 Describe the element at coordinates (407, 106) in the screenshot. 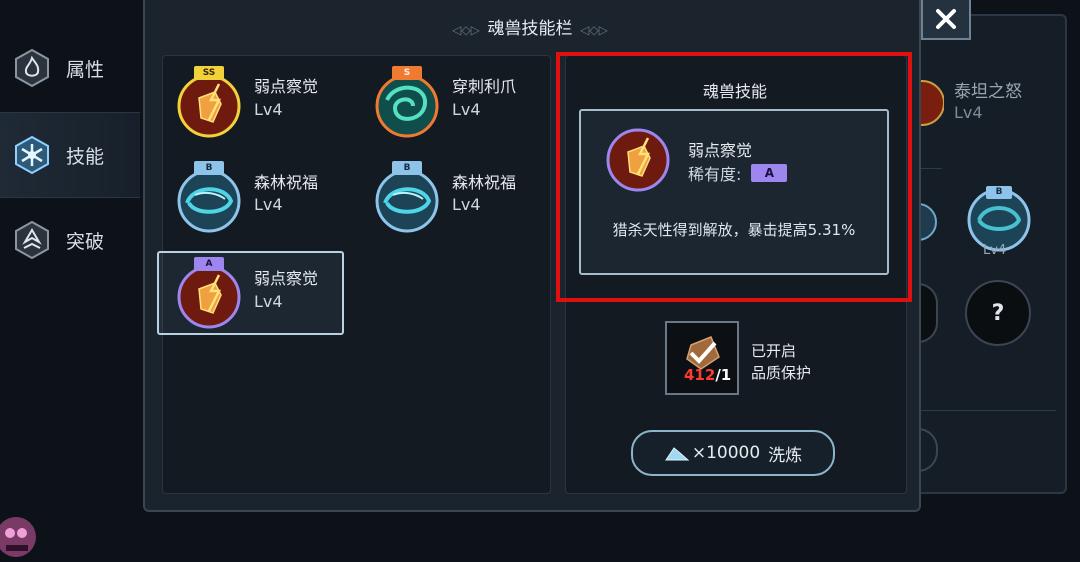

I see `tornado-icon` at that location.